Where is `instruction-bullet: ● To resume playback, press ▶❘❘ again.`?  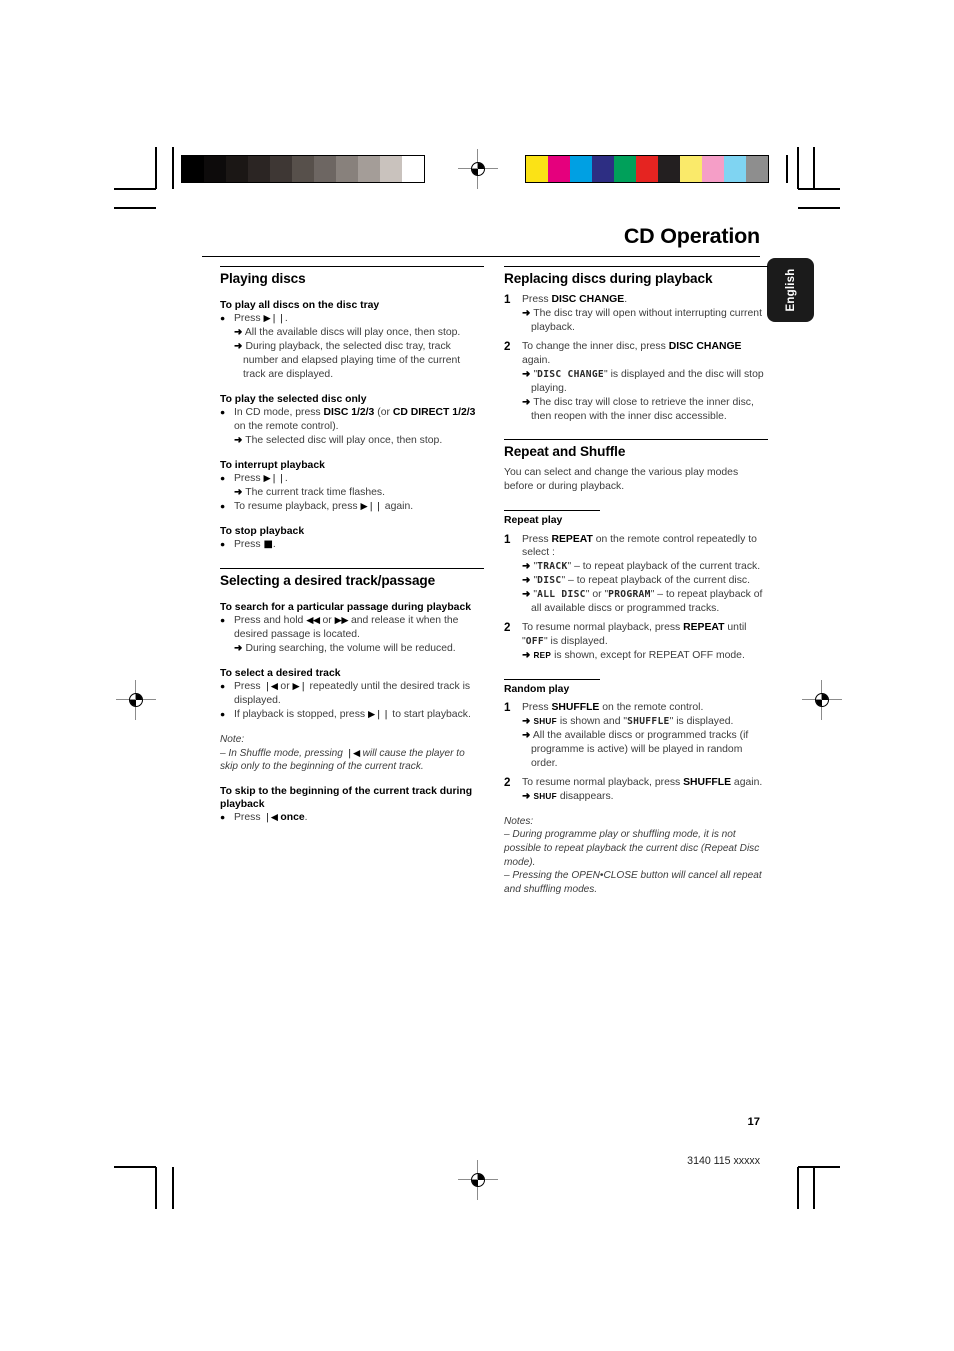 instruction-bullet: ● To resume playback, press ▶❘❘ again. is located at coordinates (352, 507).